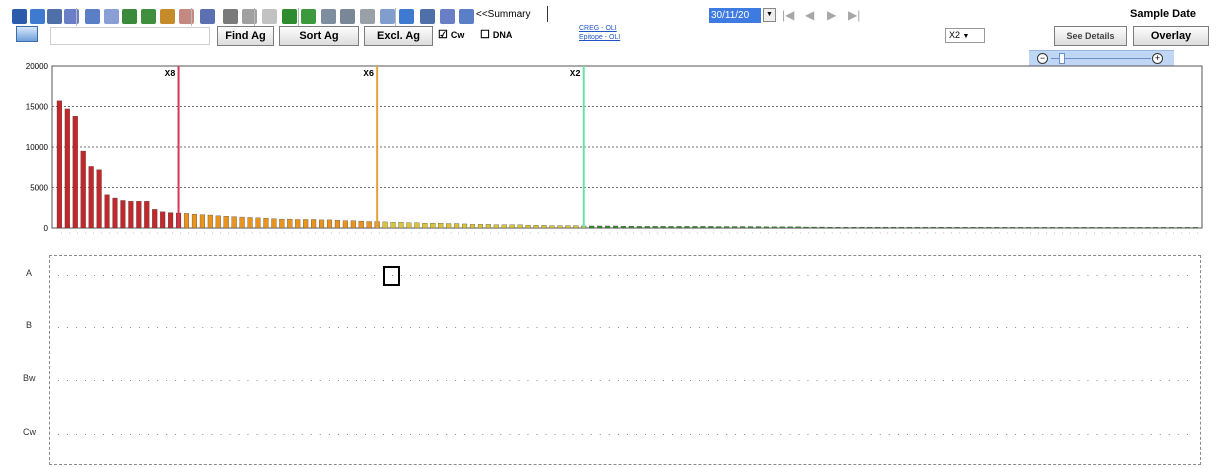 This screenshot has height=468, width=1218. Describe the element at coordinates (398, 36) in the screenshot. I see `excl-ag-button: Excl. Ag` at that location.